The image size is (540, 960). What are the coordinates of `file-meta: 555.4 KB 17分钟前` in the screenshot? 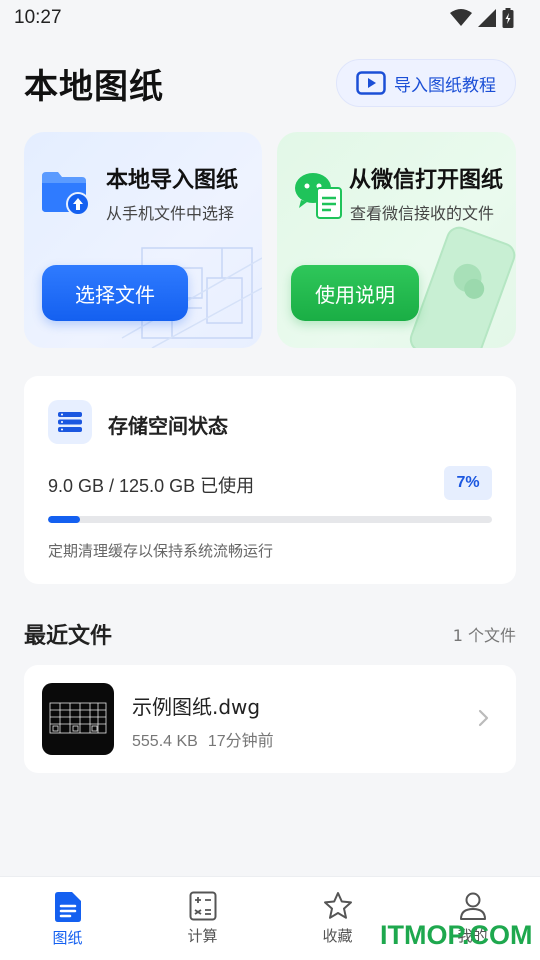 It's located at (203, 739).